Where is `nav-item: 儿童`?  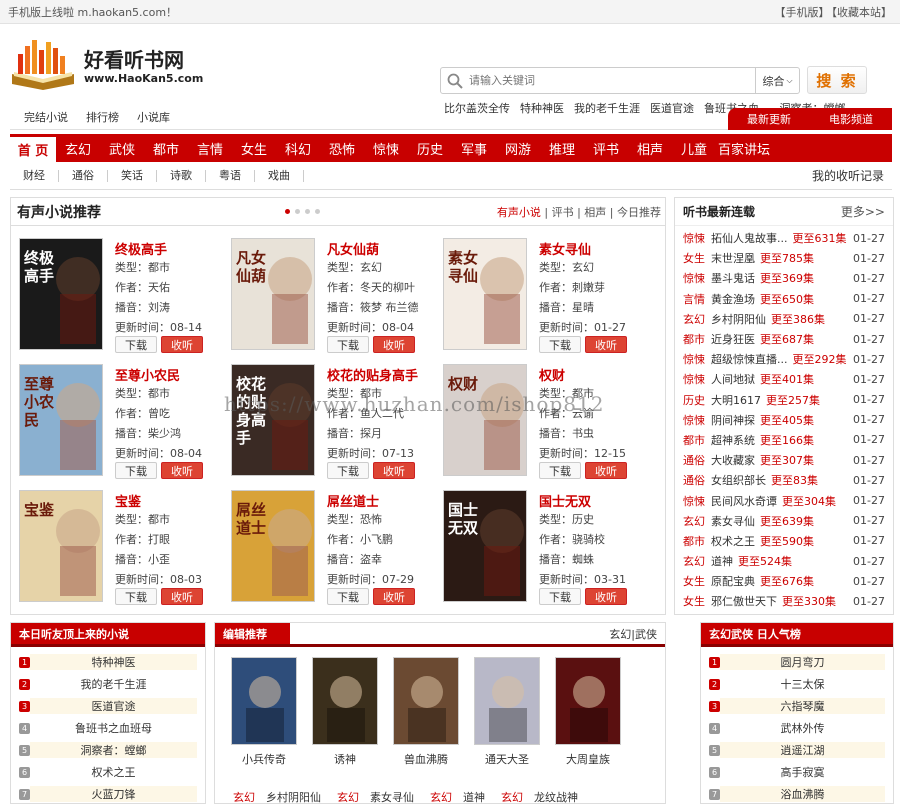 nav-item: 儿童 is located at coordinates (694, 148).